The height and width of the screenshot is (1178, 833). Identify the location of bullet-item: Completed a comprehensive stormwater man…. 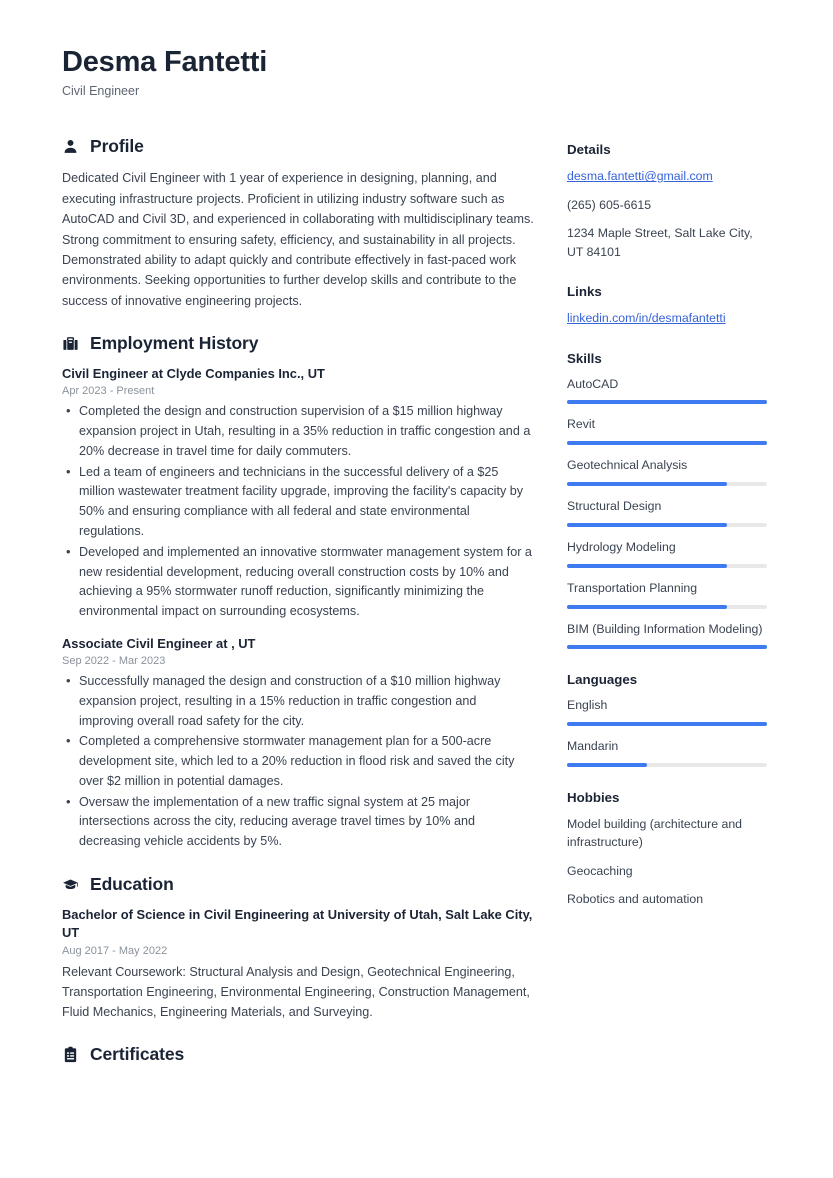
(298, 761).